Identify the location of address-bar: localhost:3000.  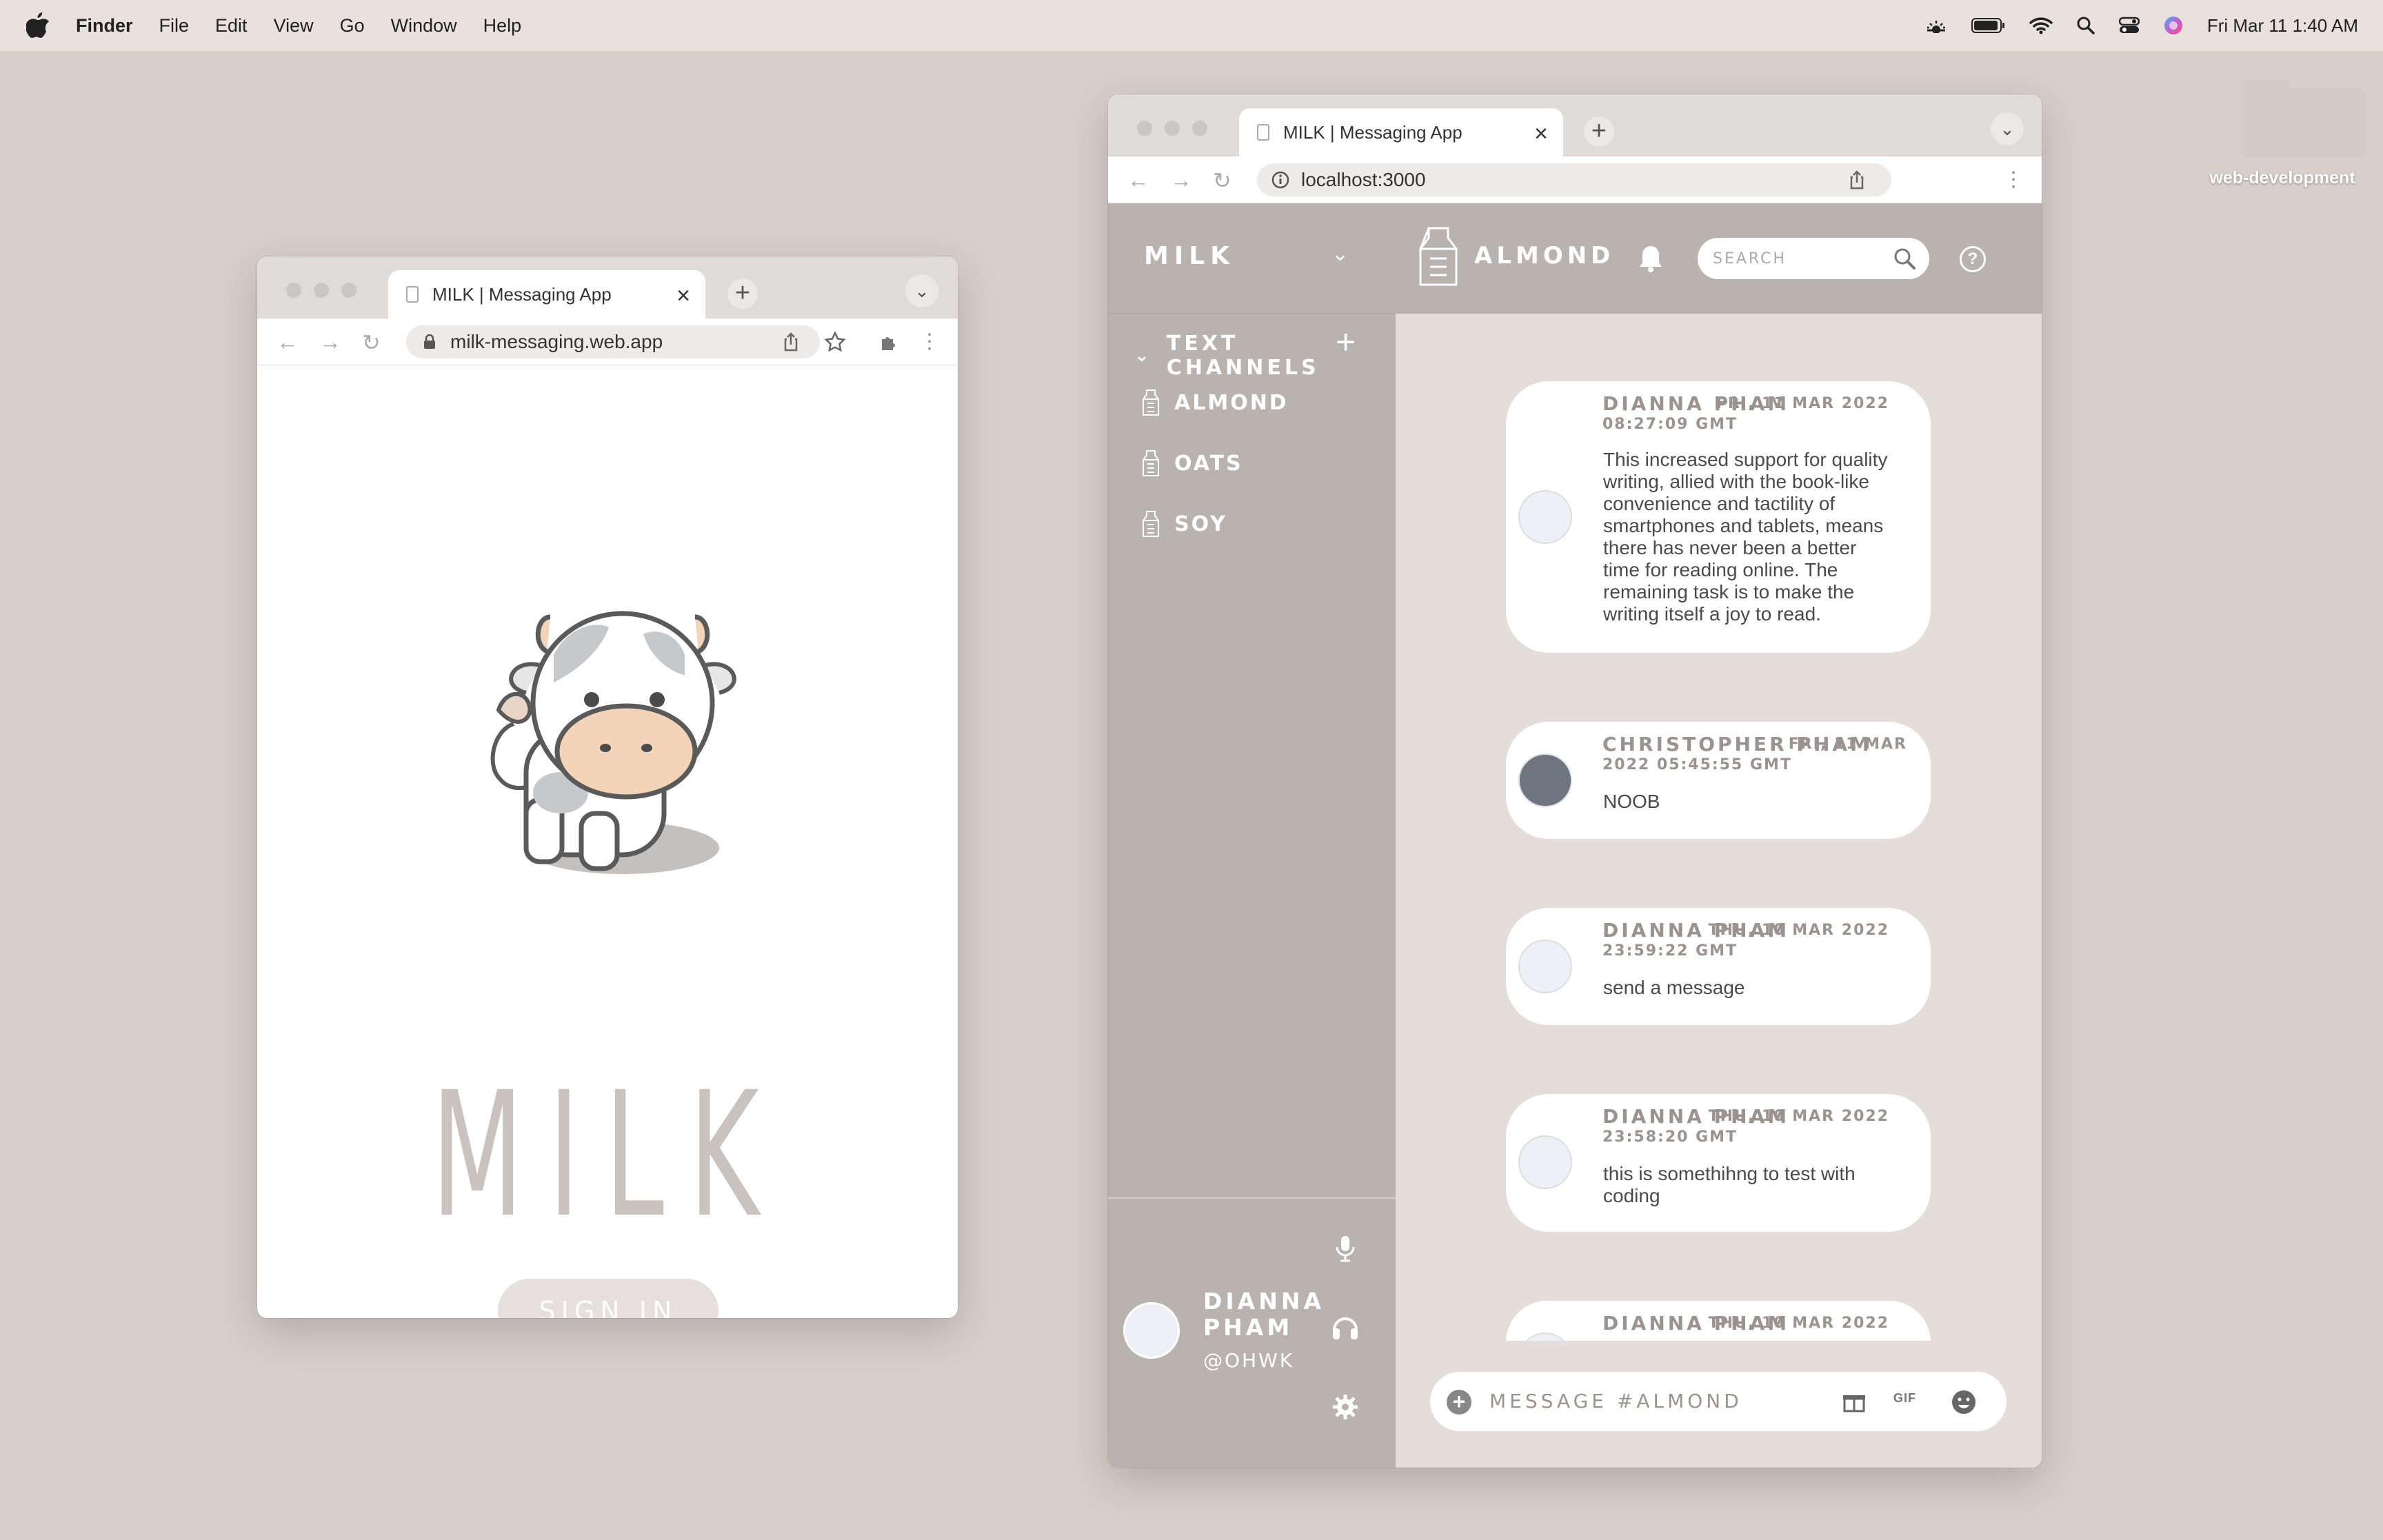
(1574, 180).